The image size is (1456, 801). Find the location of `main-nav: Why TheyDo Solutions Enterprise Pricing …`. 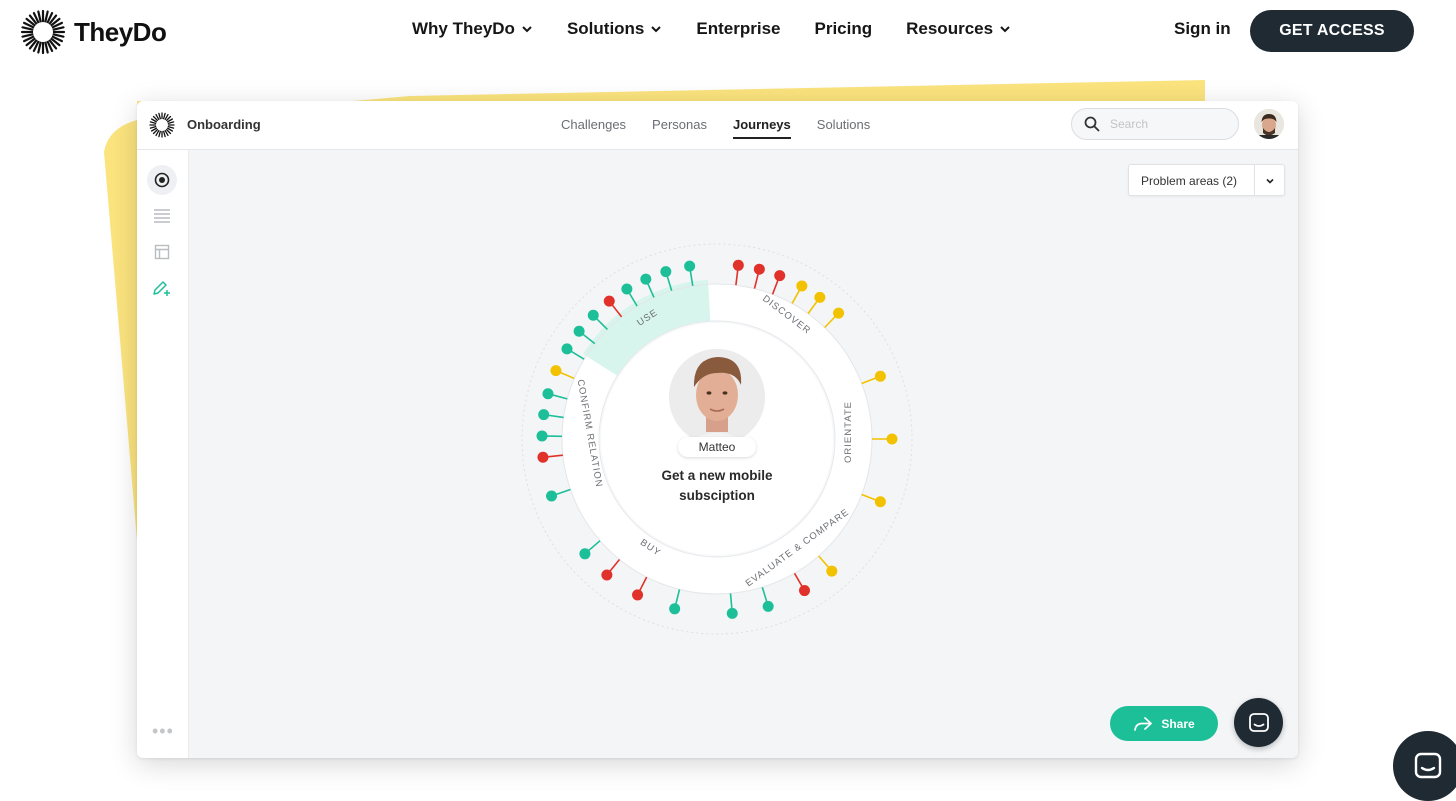

main-nav: Why TheyDo Solutions Enterprise Pricing … is located at coordinates (711, 29).